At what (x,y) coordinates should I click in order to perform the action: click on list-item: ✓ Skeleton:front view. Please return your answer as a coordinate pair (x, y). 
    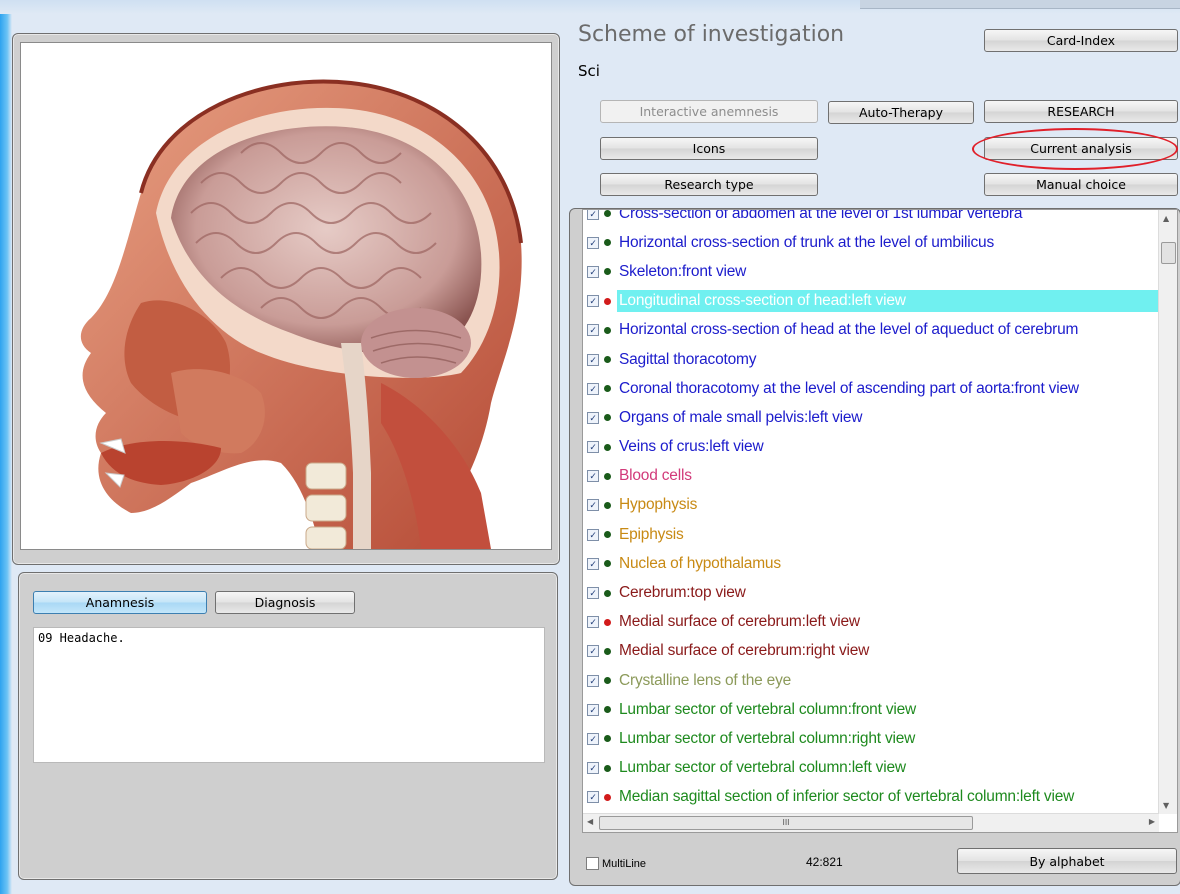
    Looking at the image, I should click on (871, 271).